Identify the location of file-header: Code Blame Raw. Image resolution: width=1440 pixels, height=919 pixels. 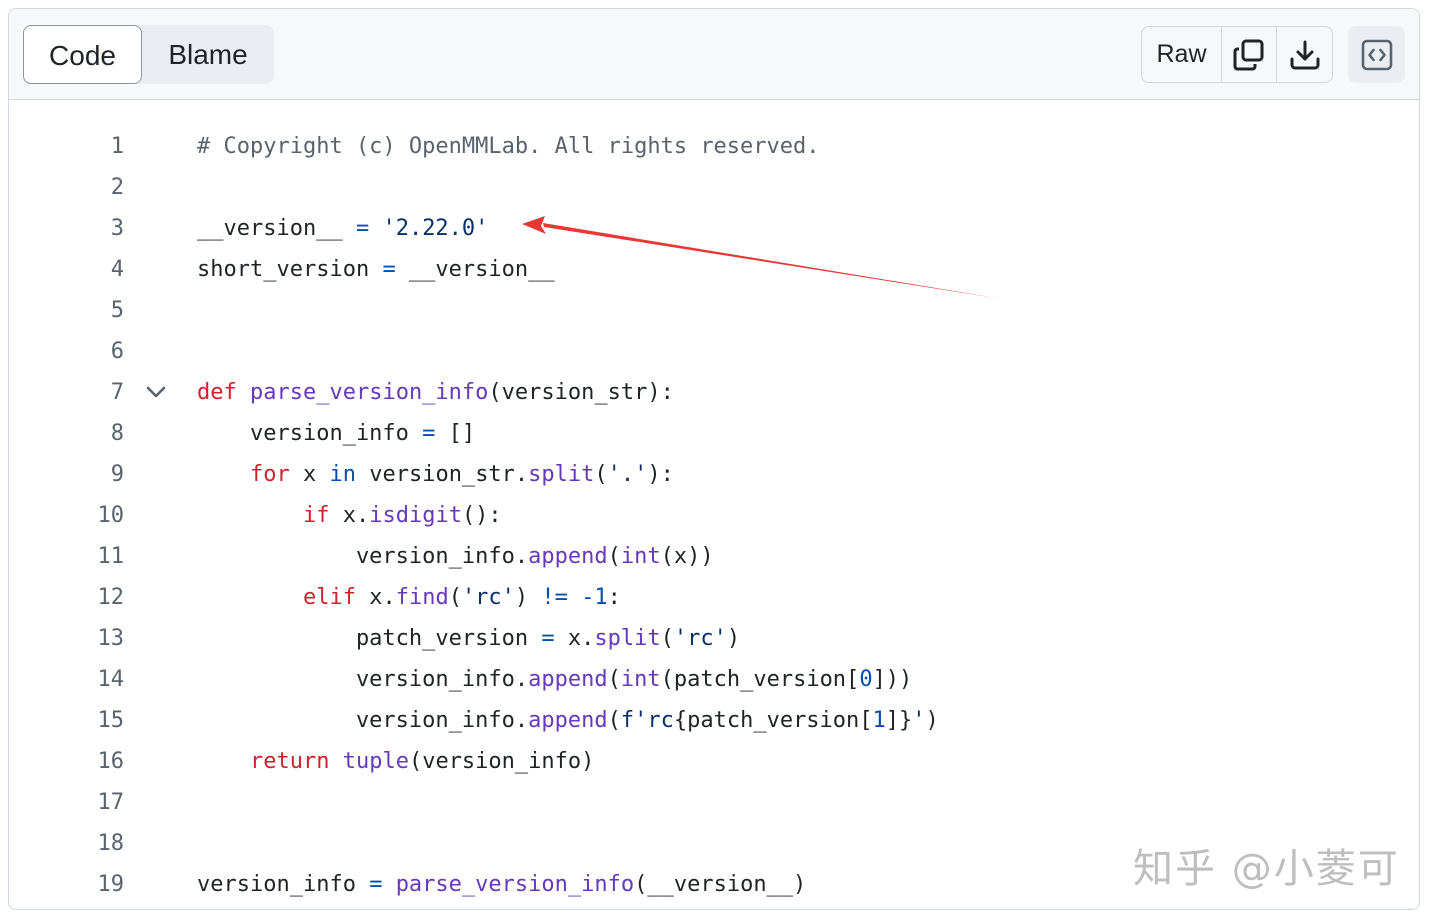
(714, 54).